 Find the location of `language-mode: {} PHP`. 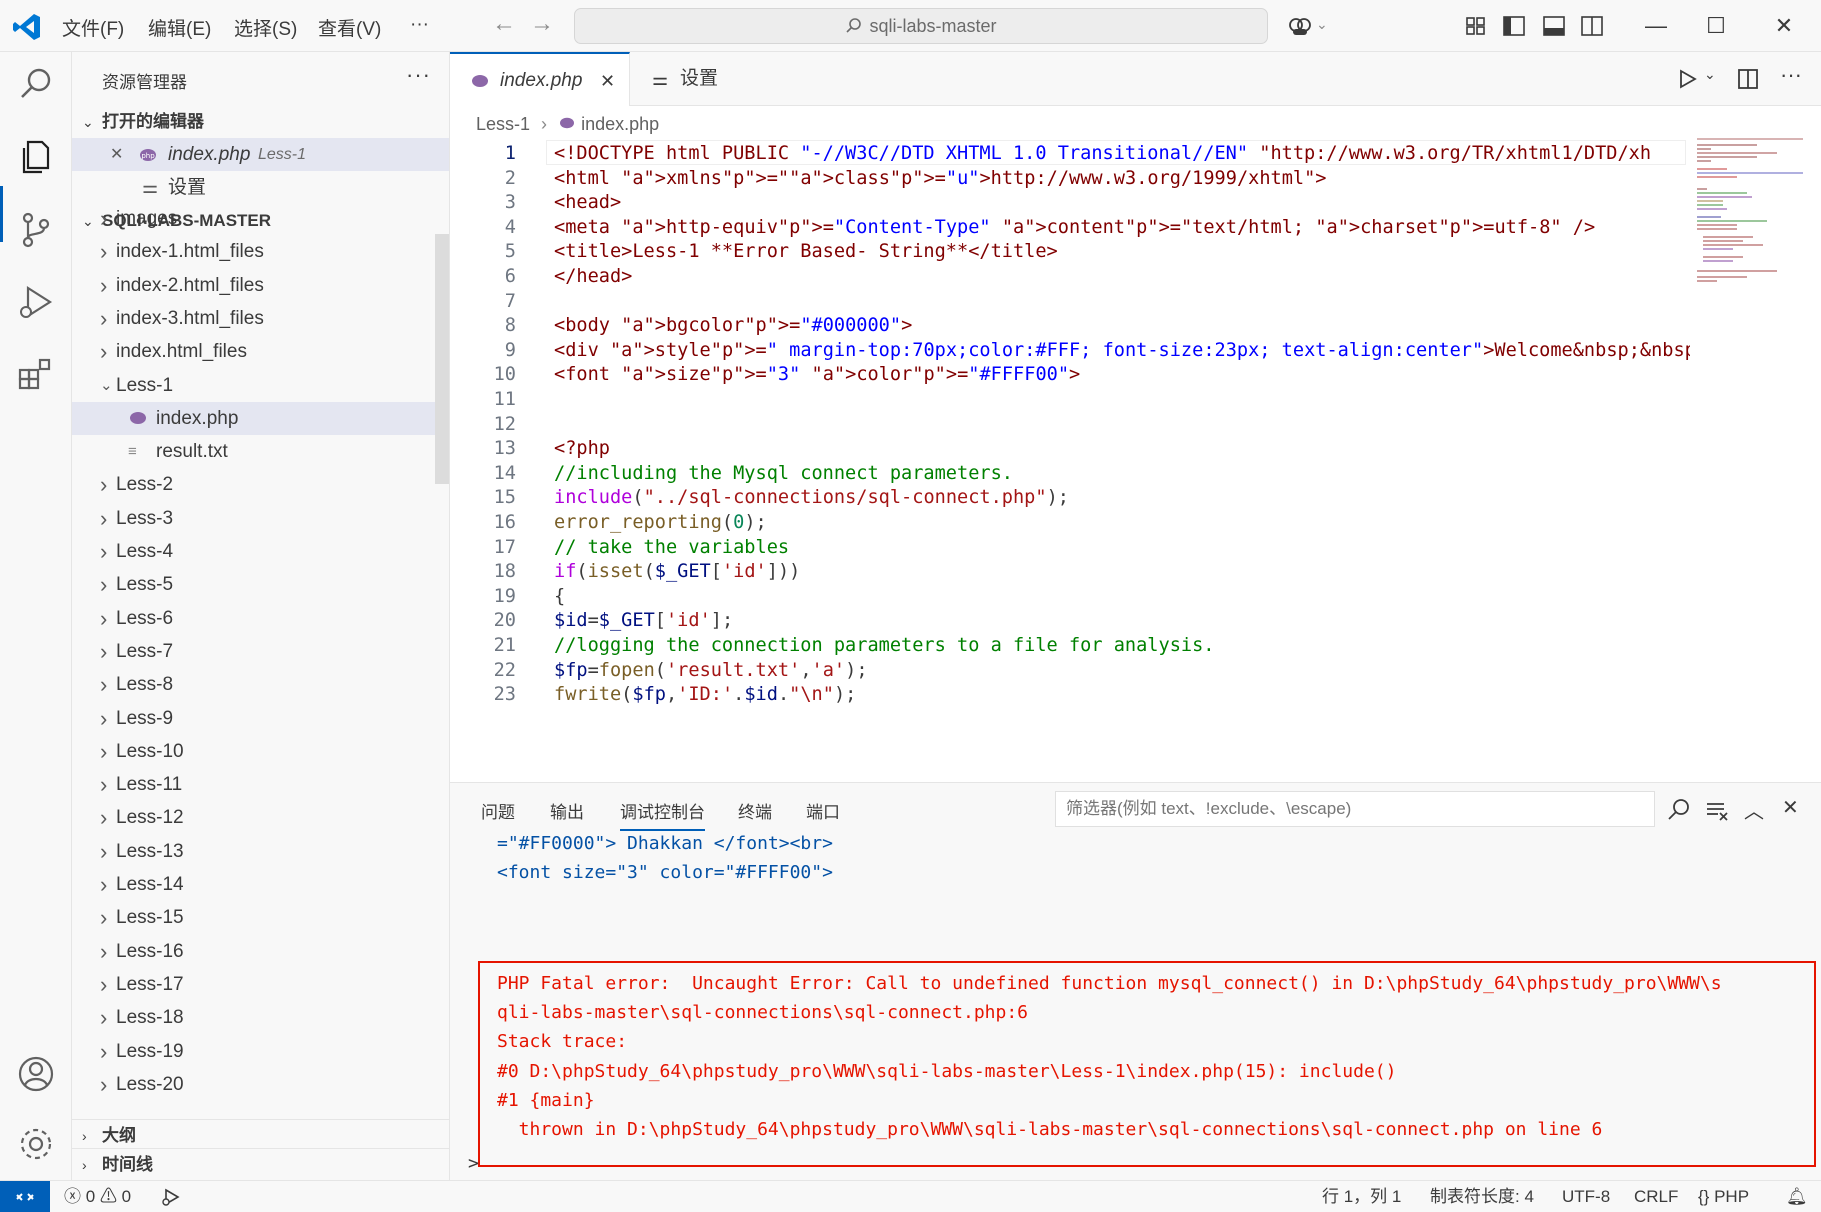

language-mode: {} PHP is located at coordinates (1723, 1196).